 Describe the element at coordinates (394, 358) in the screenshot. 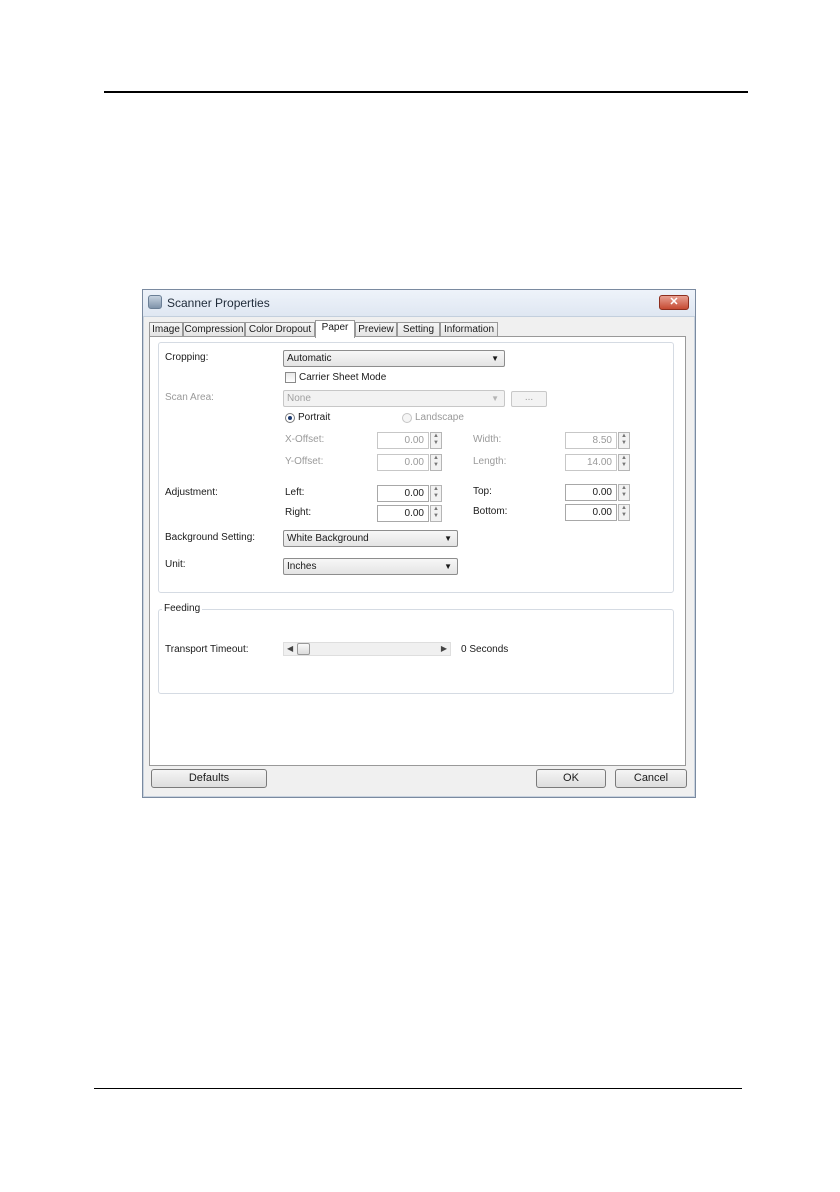

I see `cropping-dropdown: Automatic ▼` at that location.